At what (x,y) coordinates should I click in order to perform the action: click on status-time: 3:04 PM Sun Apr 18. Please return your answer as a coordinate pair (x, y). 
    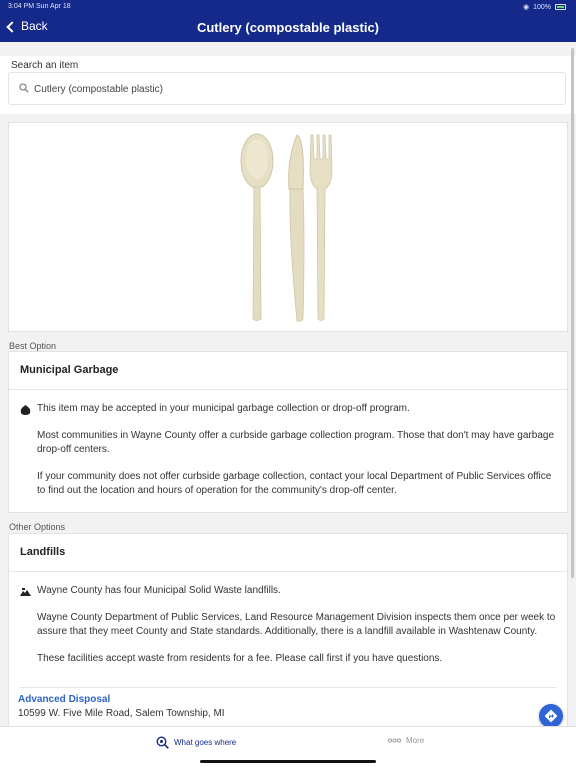
    Looking at the image, I should click on (39, 6).